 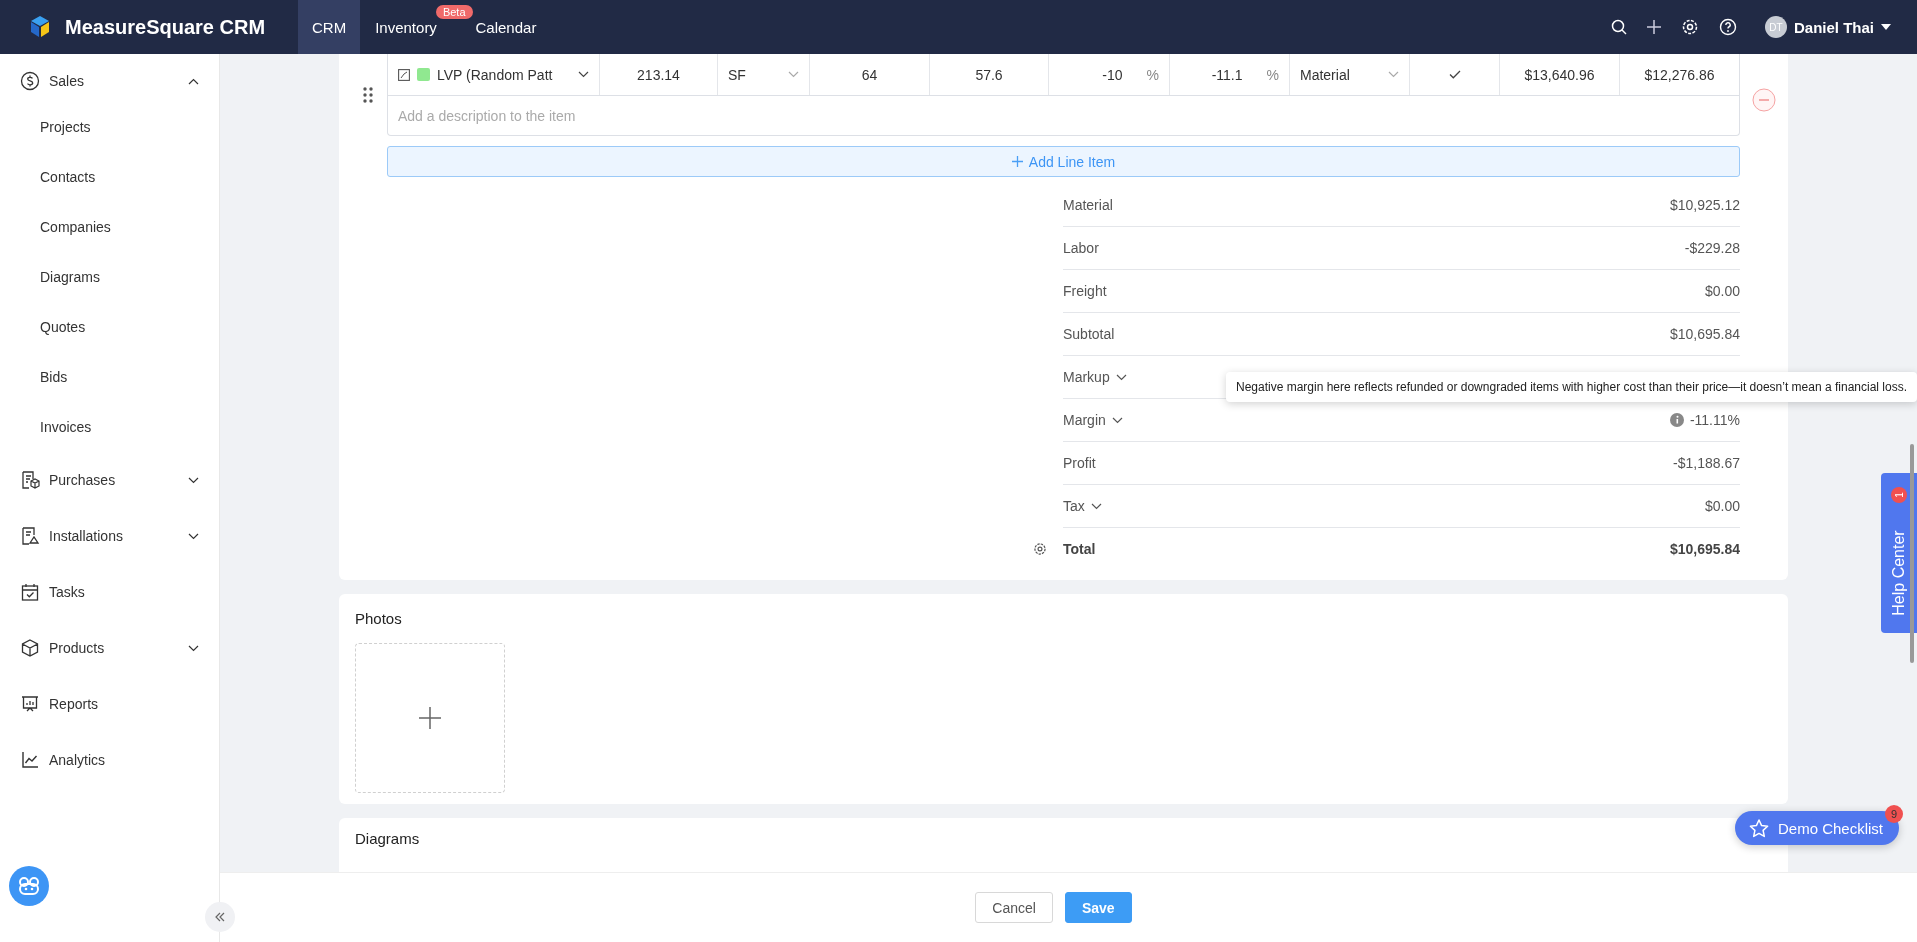 I want to click on sidebar-item: Purchases, so click(x=109, y=480).